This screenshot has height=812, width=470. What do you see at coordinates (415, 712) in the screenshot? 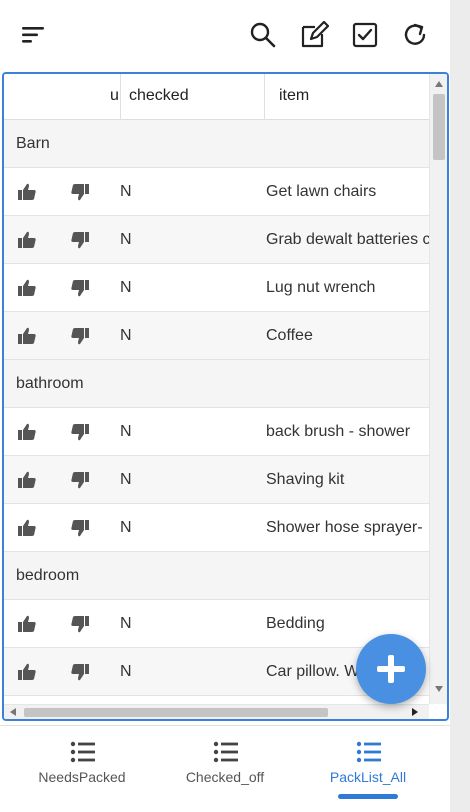
I see `scroll-right-arrow-icon` at bounding box center [415, 712].